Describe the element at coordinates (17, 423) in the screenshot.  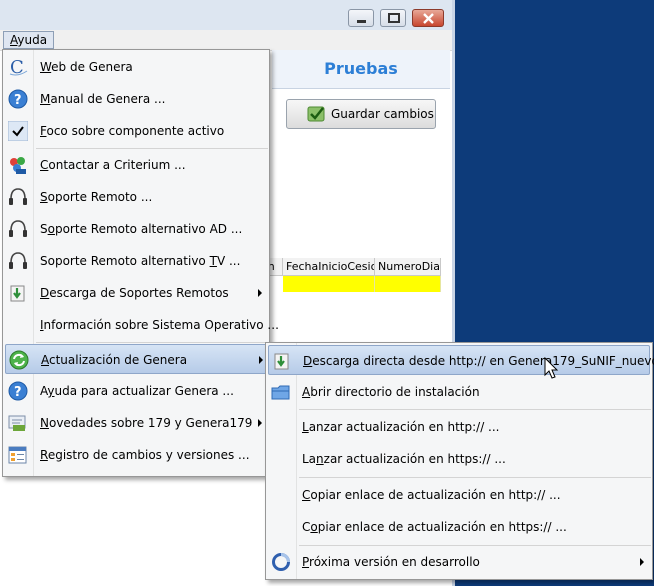
I see `news-icon` at that location.